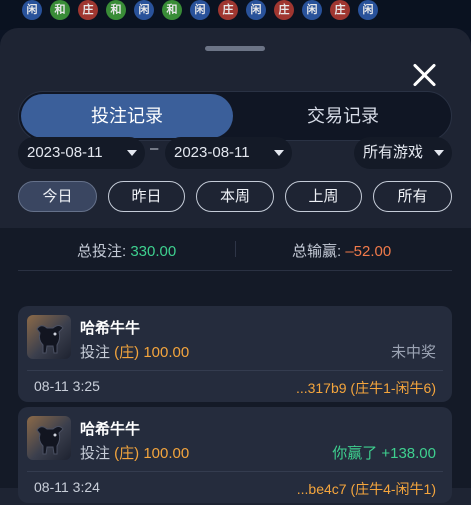 Image resolution: width=471 pixels, height=505 pixels. I want to click on game-filter-select: 所有游戏, so click(403, 153).